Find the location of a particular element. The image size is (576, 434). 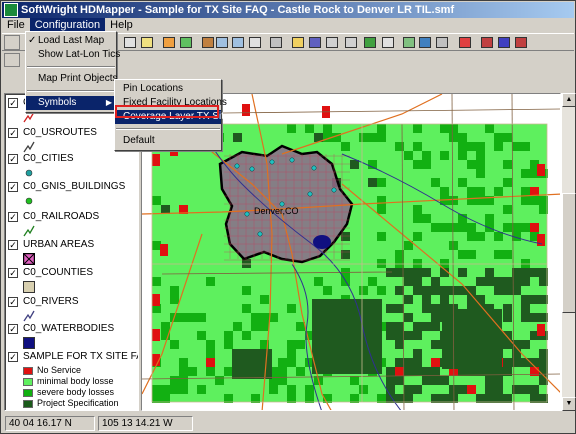

paste-icon is located at coordinates (351, 42).